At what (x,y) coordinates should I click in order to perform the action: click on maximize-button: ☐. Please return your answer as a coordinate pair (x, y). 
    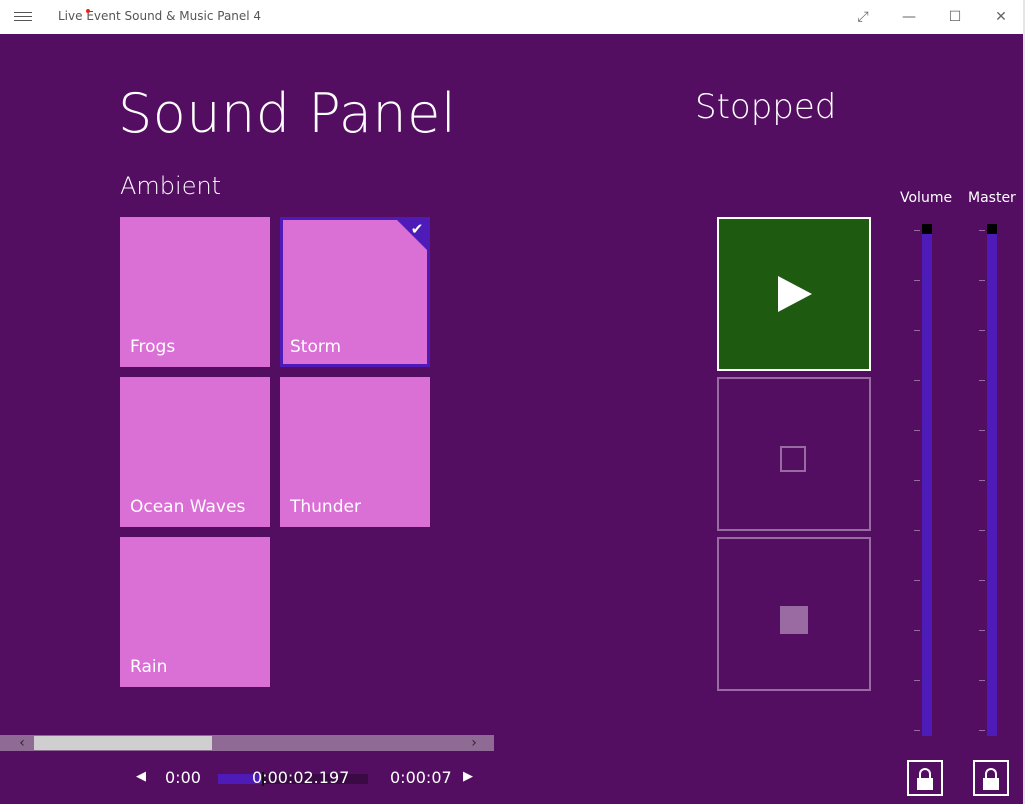
    Looking at the image, I should click on (955, 17).